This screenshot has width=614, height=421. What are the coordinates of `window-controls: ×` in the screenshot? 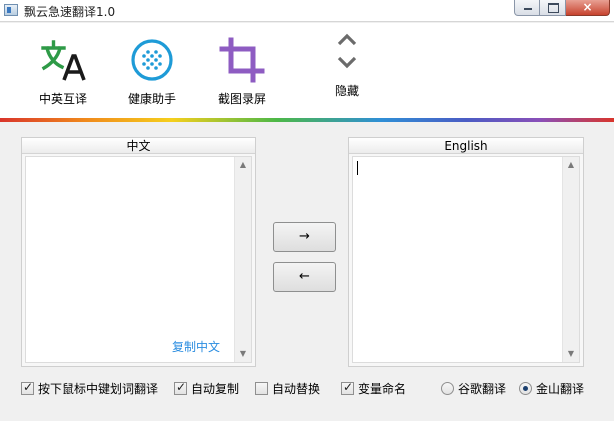 It's located at (562, 8).